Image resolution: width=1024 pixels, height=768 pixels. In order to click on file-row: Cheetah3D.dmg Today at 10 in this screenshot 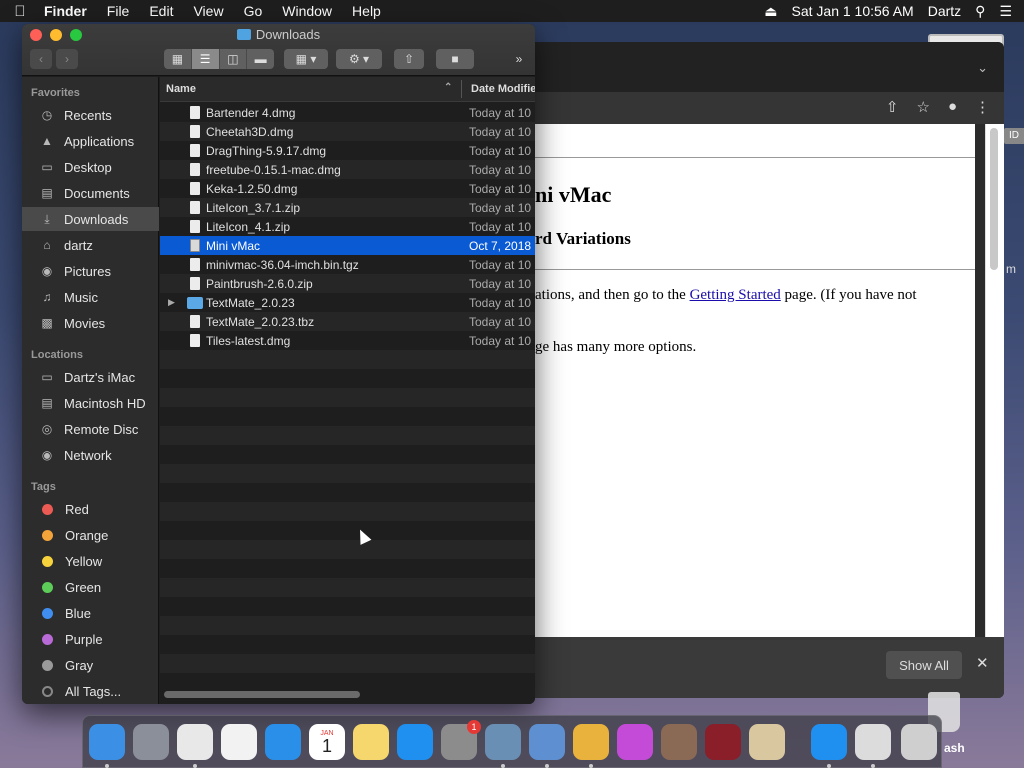, I will do `click(347, 131)`.